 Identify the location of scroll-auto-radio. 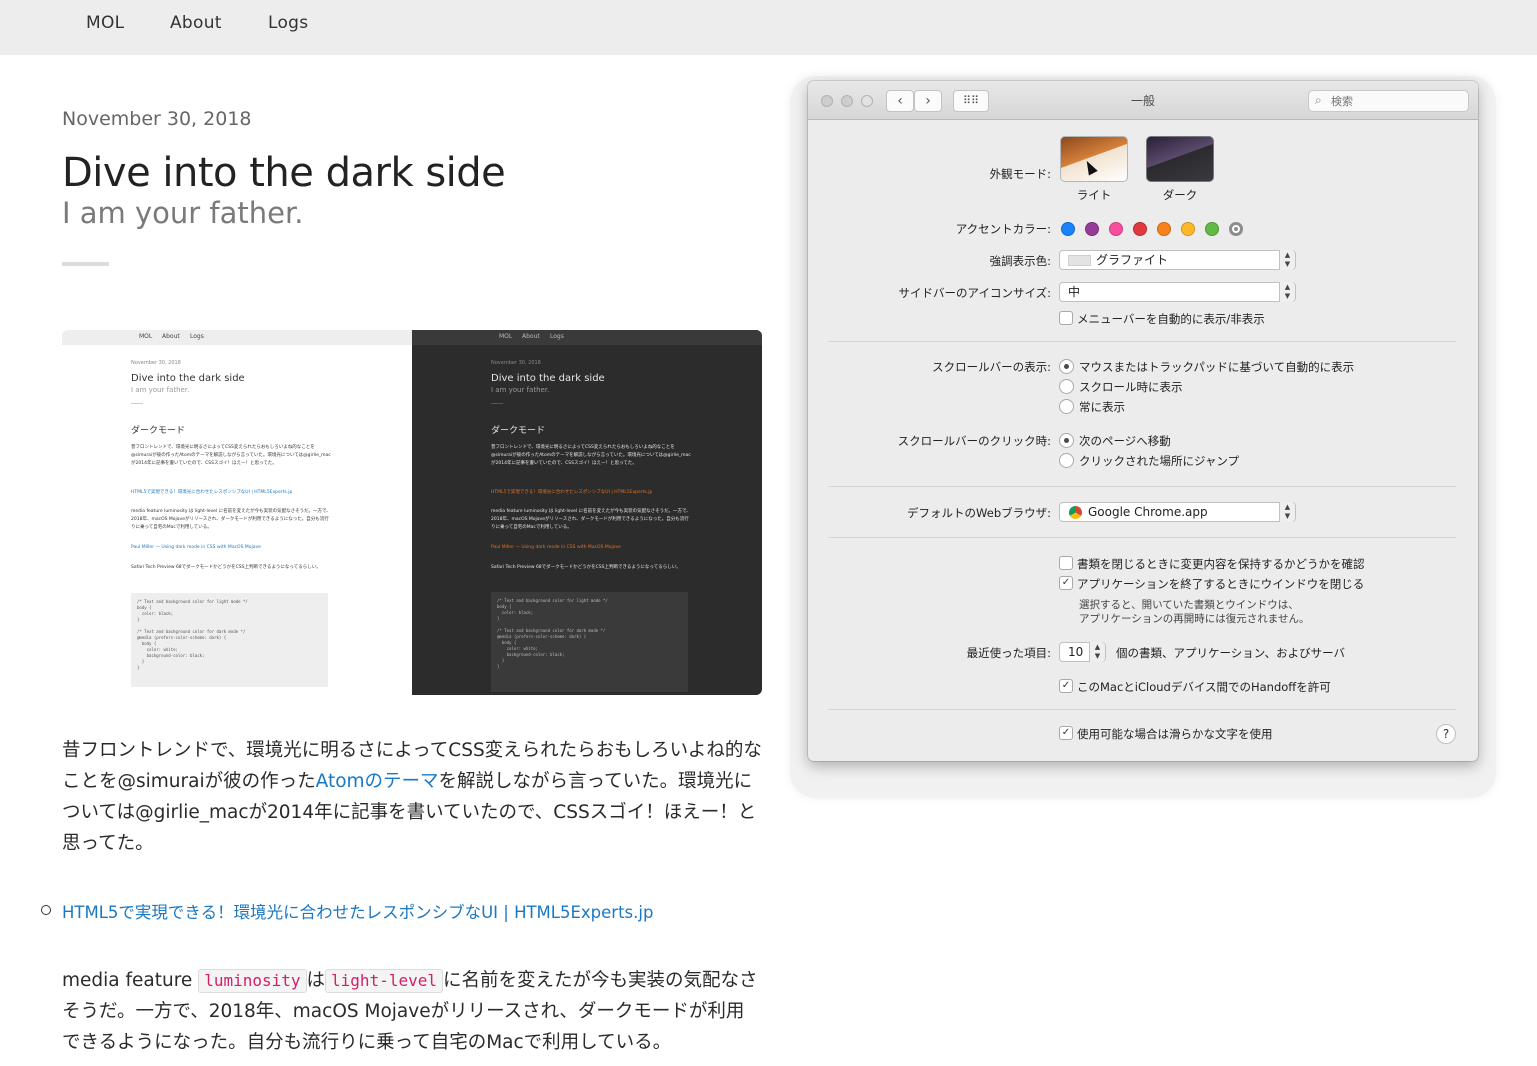
(1066, 366).